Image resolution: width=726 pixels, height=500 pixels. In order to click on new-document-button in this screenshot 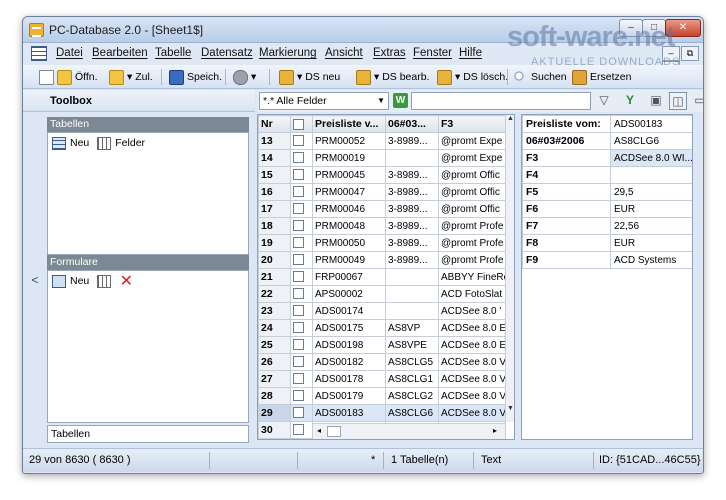, I will do `click(46, 77)`.